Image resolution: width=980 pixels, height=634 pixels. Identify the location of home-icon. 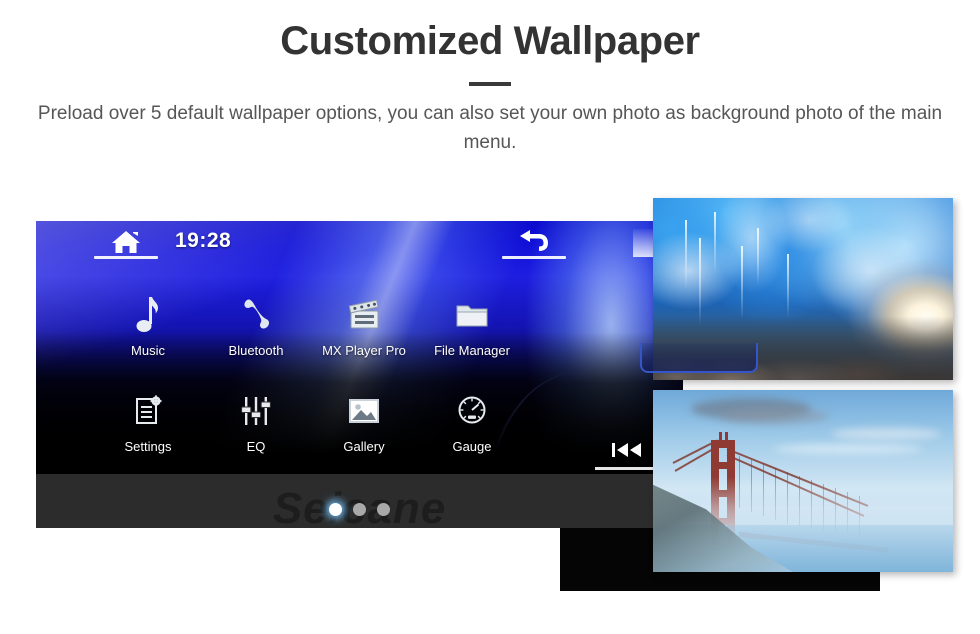
(126, 242).